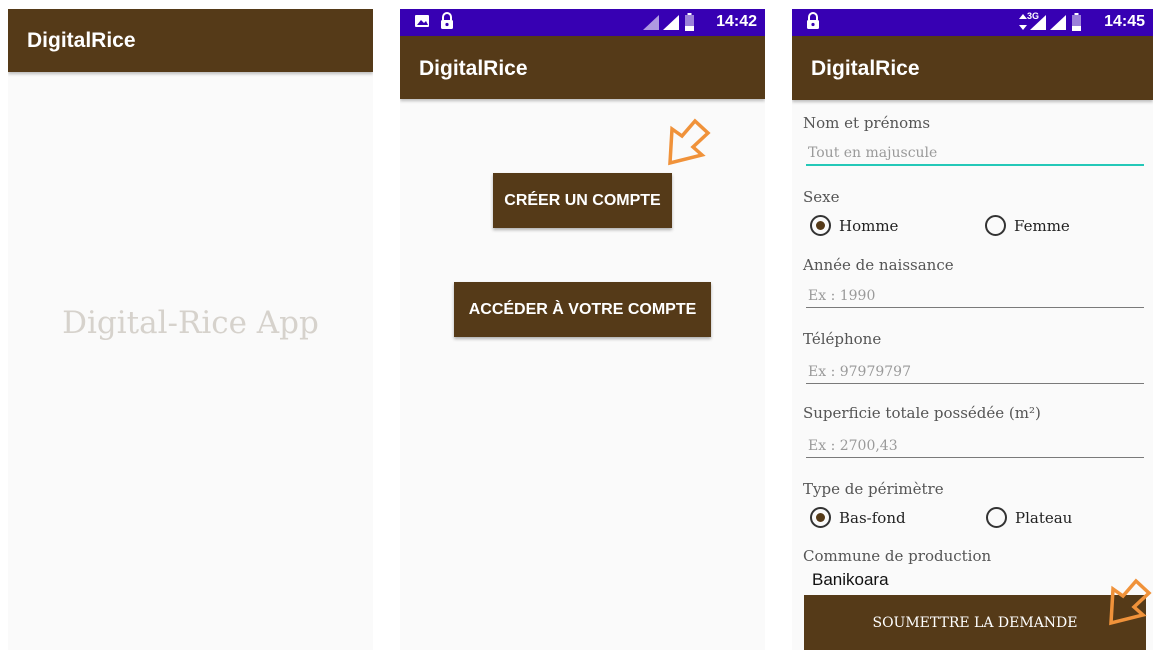 The height and width of the screenshot is (650, 1153). Describe the element at coordinates (922, 413) in the screenshot. I see `area-label: Superficie totale possédée (m²)` at that location.